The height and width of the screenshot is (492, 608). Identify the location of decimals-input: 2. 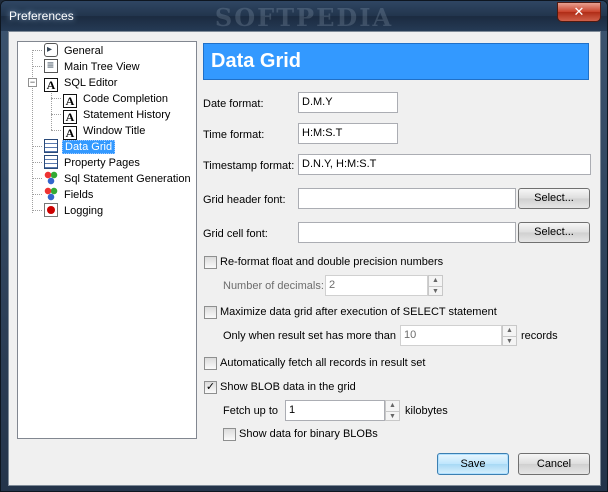
(376, 285).